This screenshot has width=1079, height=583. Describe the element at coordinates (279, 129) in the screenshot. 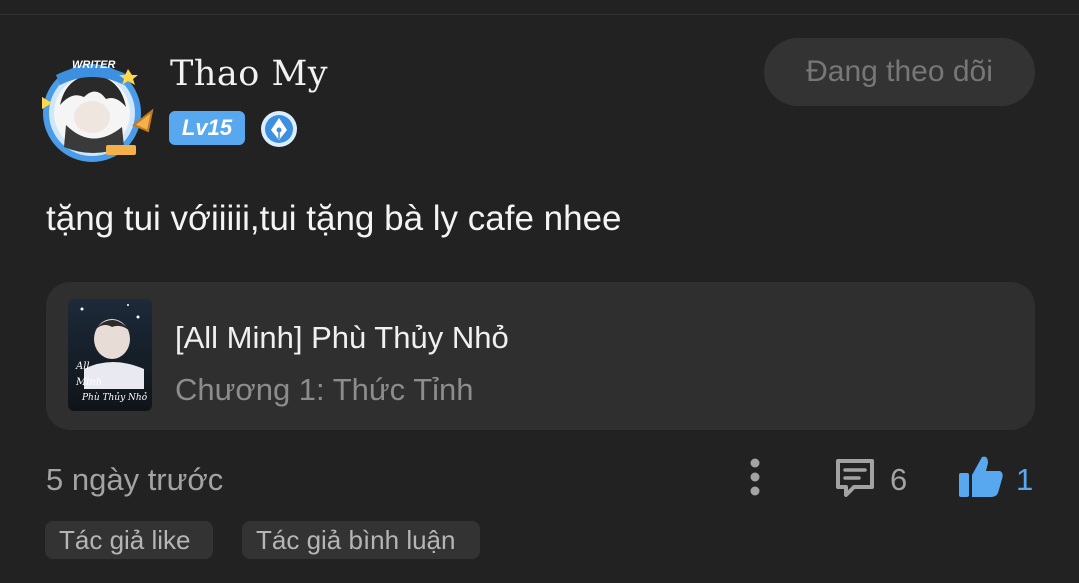

I see `pen-nib-badge-icon` at that location.